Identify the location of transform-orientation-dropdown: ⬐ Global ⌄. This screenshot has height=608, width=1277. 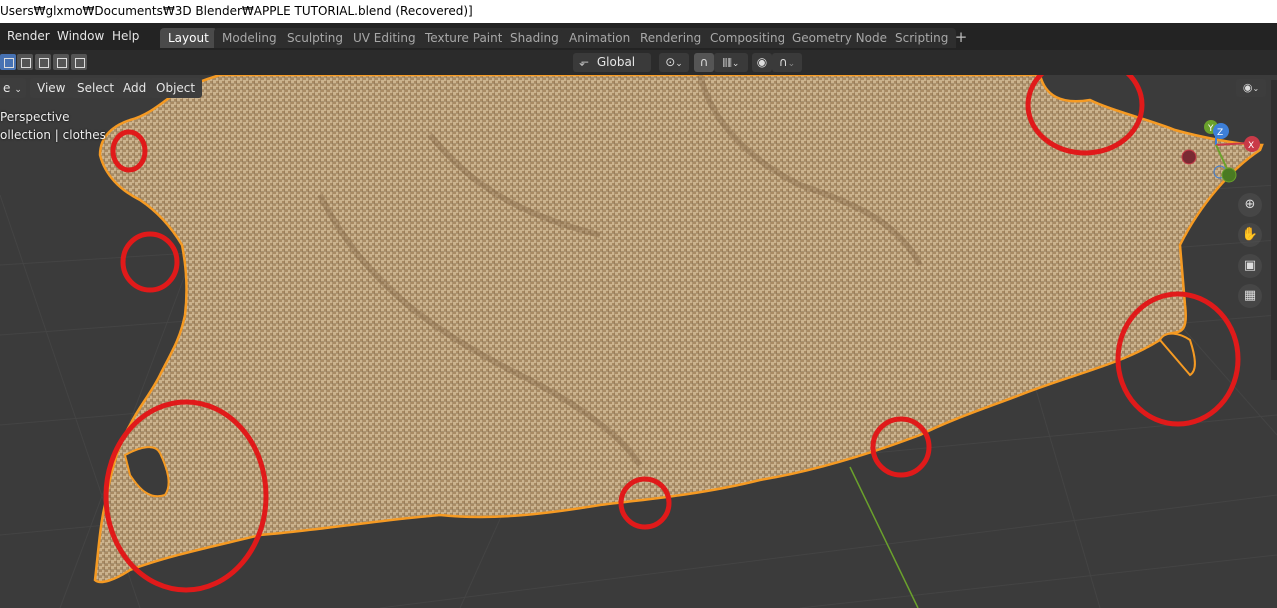
(612, 70).